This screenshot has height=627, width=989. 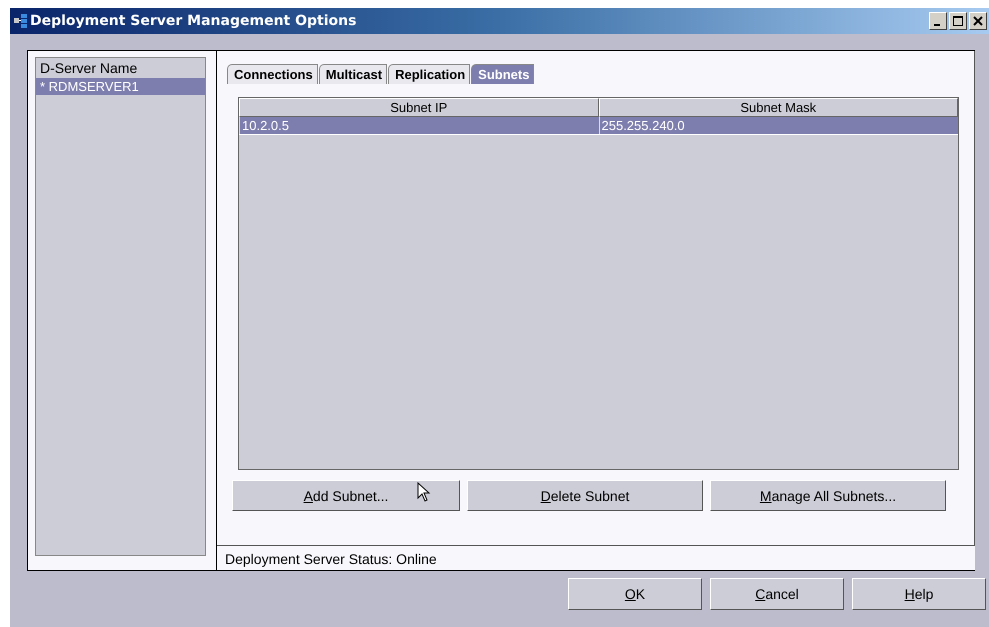 What do you see at coordinates (777, 594) in the screenshot?
I see `dialog-button: Cancel` at bounding box center [777, 594].